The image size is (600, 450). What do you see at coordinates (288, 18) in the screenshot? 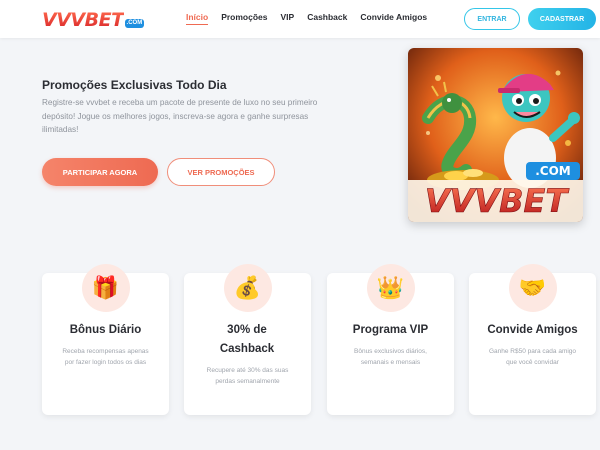
I see `nav-item-vip: VIP` at bounding box center [288, 18].